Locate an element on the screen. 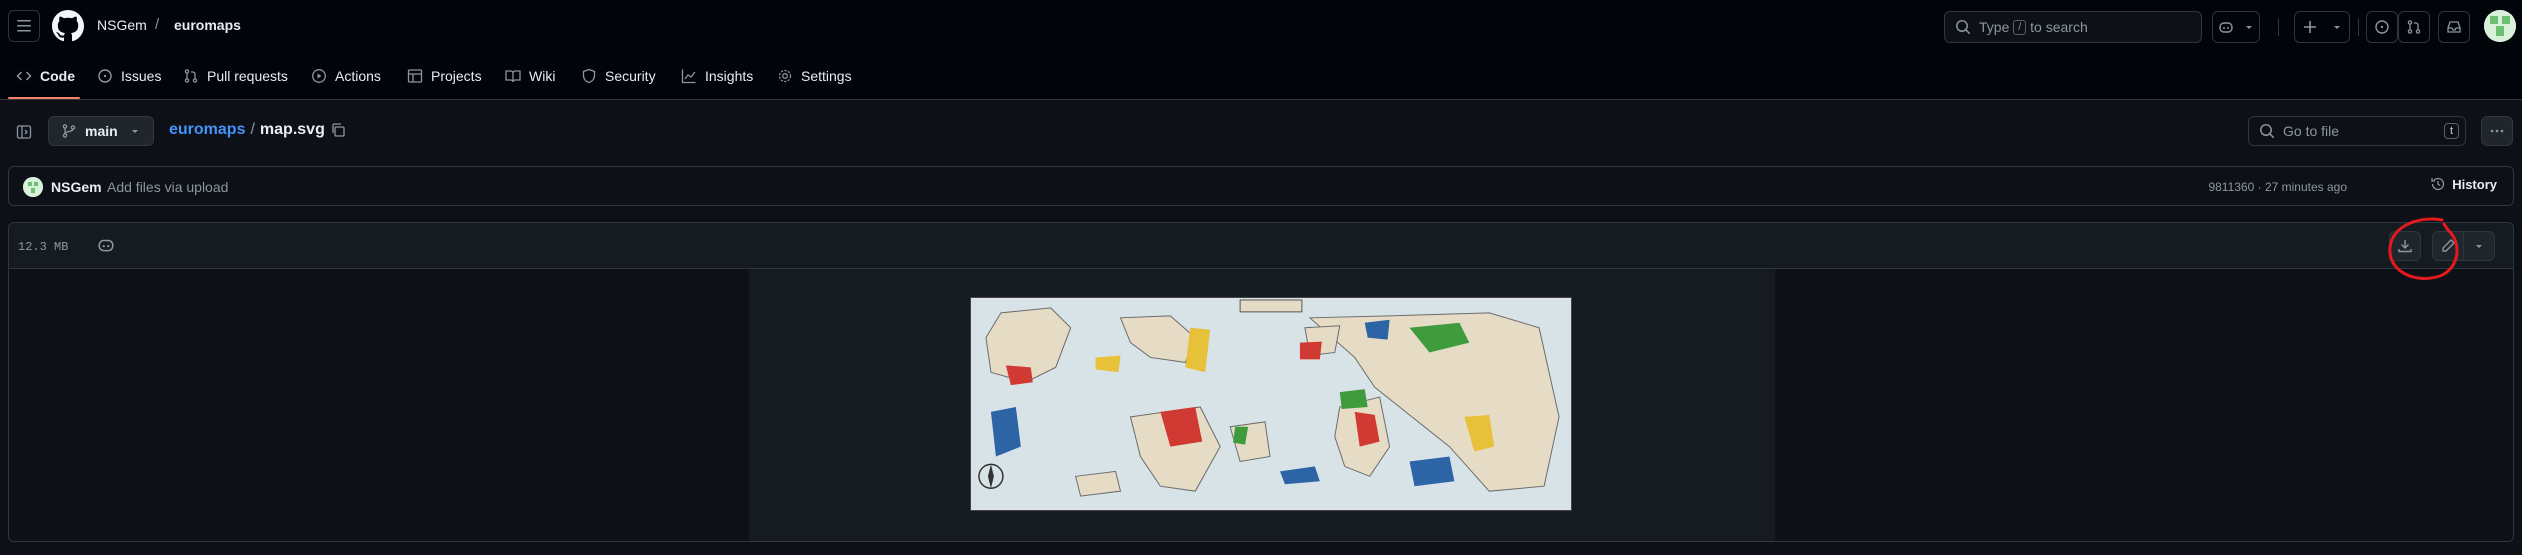 The height and width of the screenshot is (555, 2522). history-button: History is located at coordinates (2463, 184).